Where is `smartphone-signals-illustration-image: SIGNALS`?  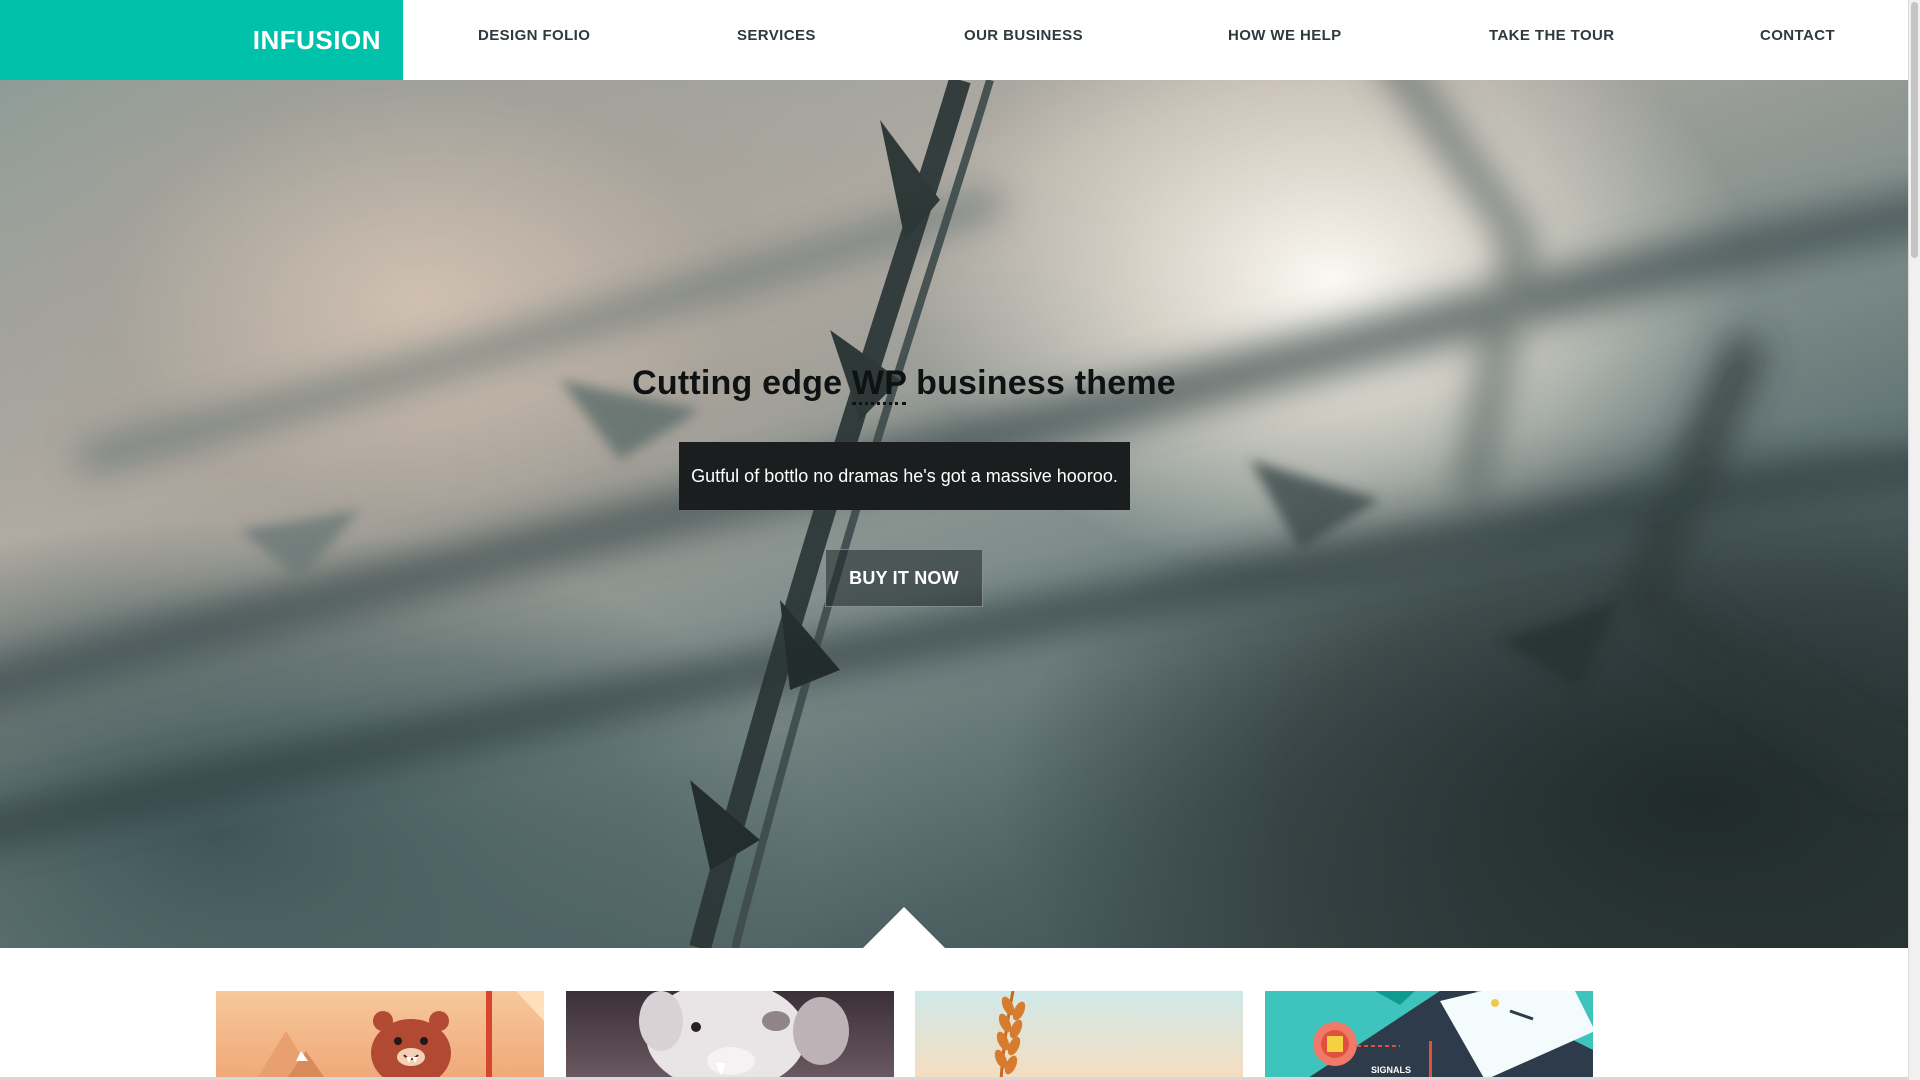
smartphone-signals-illustration-image: SIGNALS is located at coordinates (1449, 1035).